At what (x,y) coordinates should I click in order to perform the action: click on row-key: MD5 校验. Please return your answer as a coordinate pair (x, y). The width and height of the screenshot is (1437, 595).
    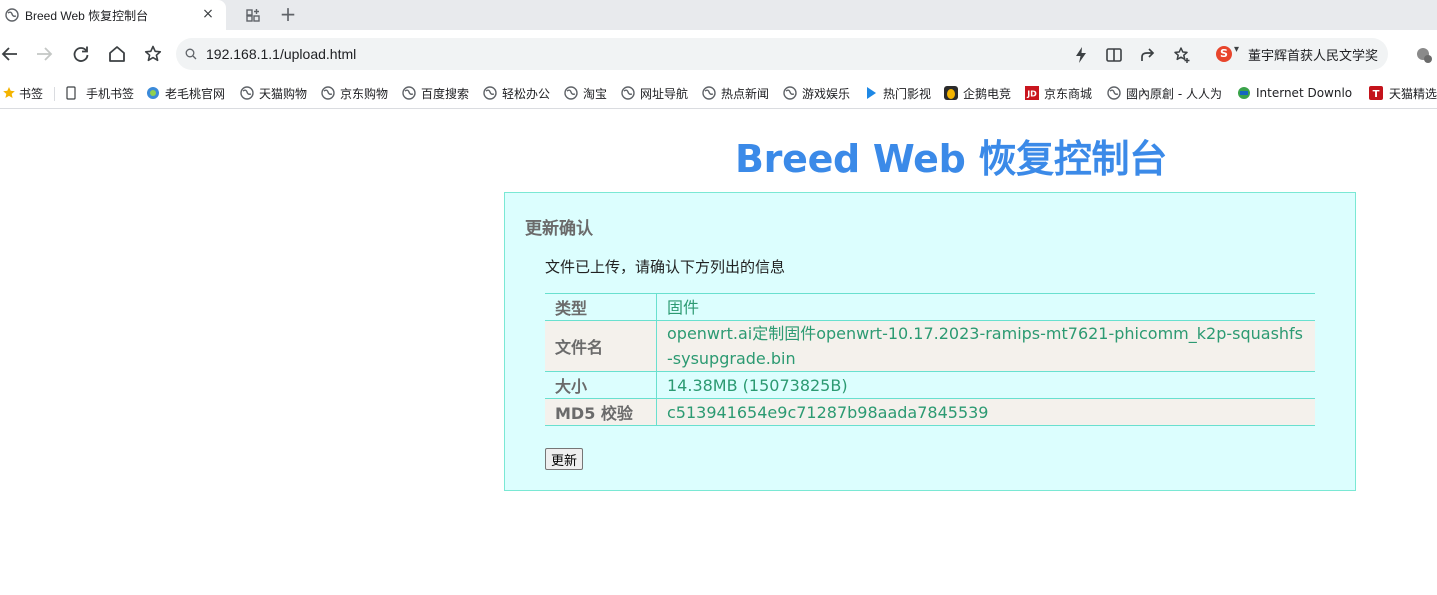
    Looking at the image, I should click on (601, 412).